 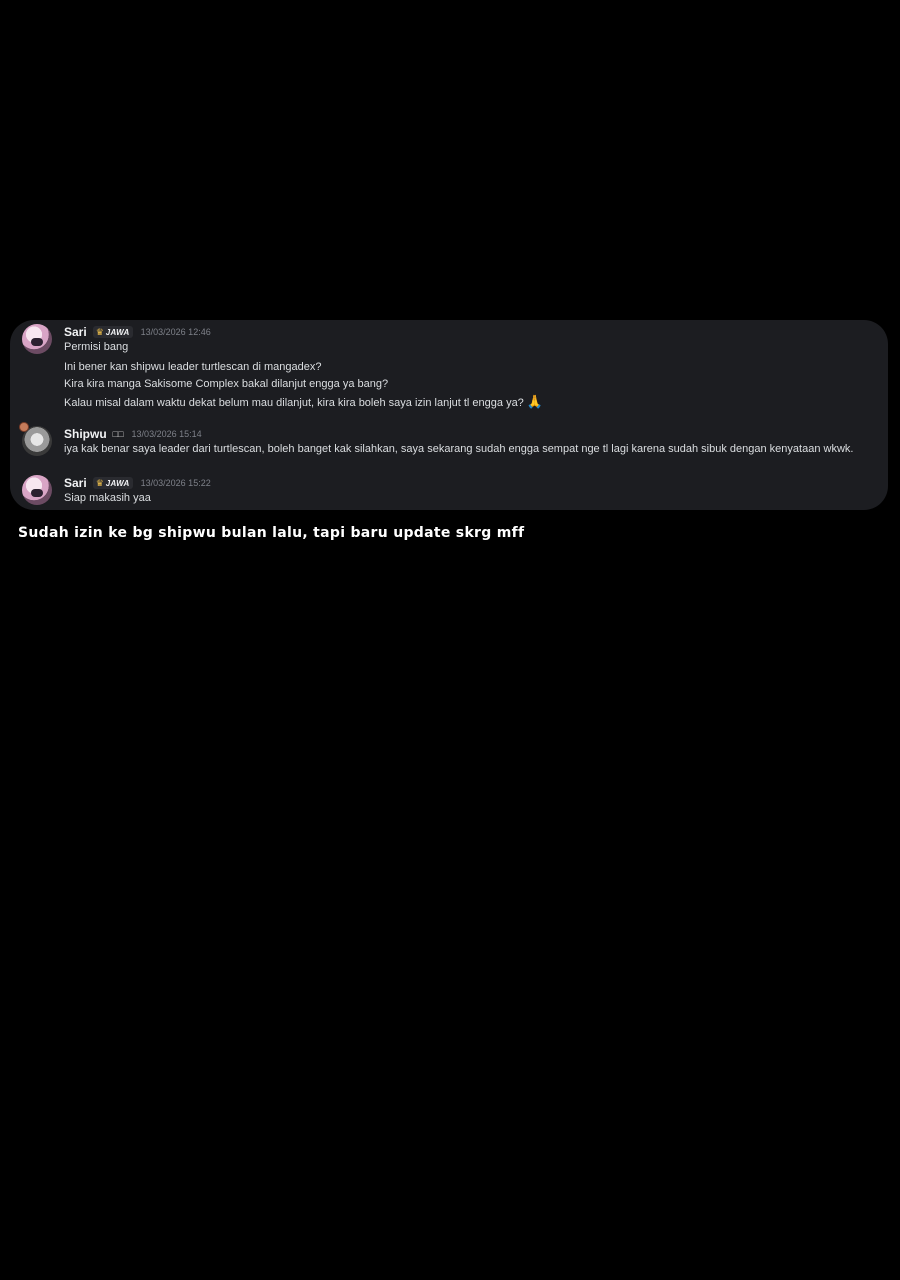 I want to click on message-text: Permisi bang, so click(x=96, y=347).